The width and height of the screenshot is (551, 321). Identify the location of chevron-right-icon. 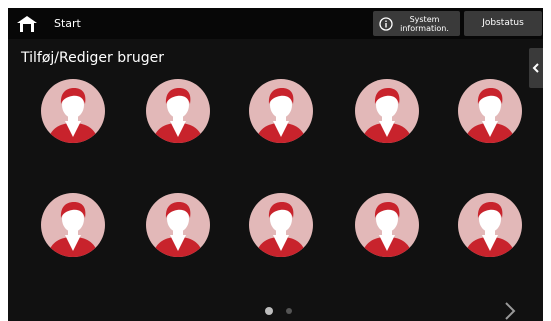
(510, 311).